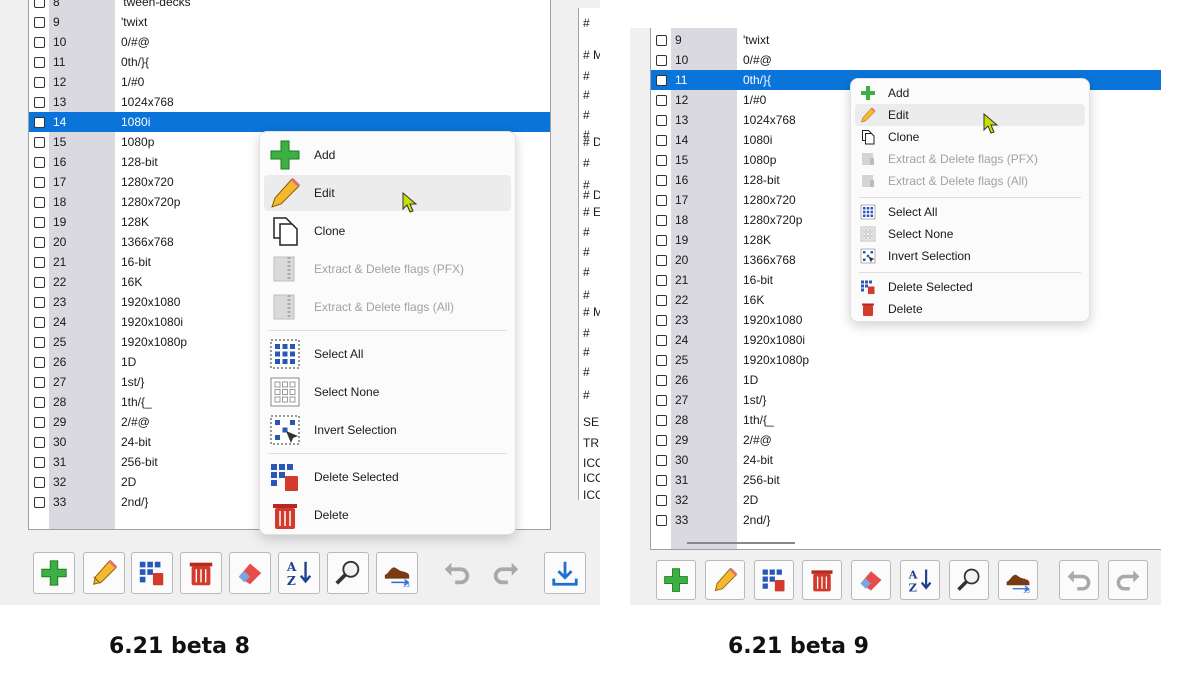 This screenshot has width=1184, height=684. I want to click on eraser-button, so click(250, 573).